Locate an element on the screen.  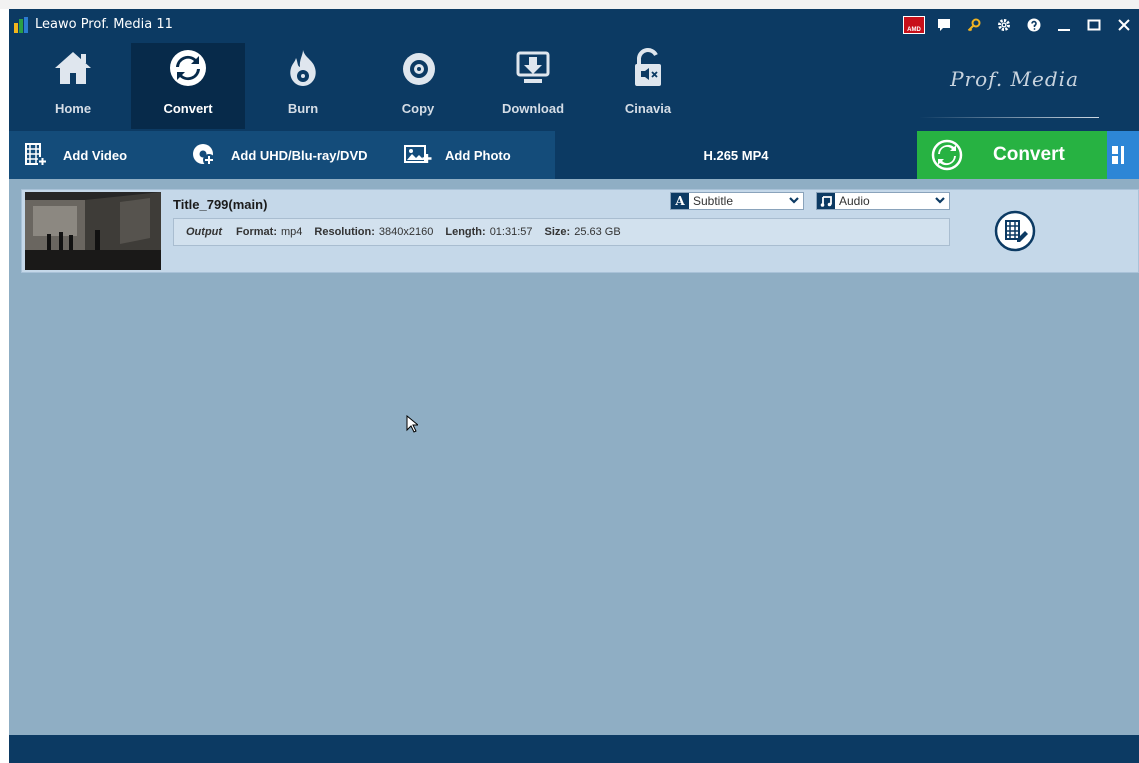
edit-video-button is located at coordinates (1015, 231).